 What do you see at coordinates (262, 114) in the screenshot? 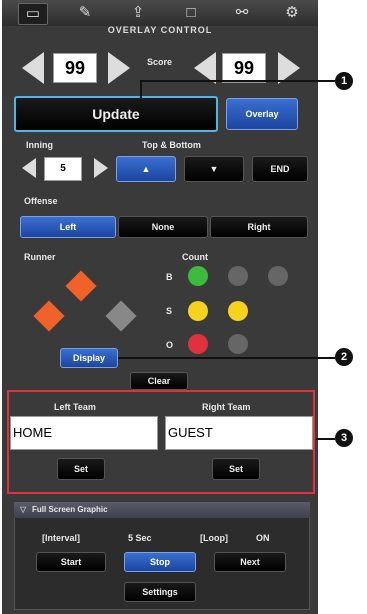
I see `overlay-button: Overlay` at bounding box center [262, 114].